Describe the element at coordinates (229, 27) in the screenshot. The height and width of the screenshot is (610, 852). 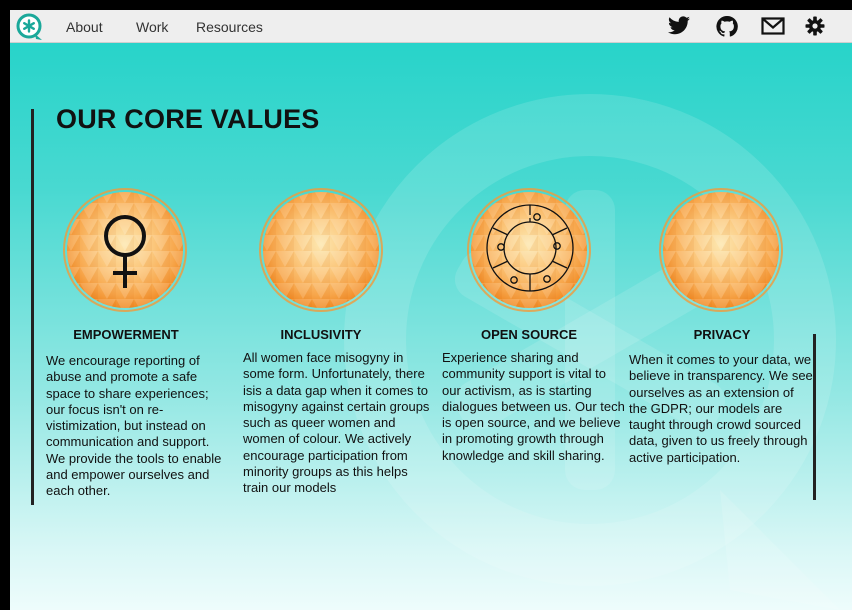
I see `nav-link-resources: Resources` at that location.